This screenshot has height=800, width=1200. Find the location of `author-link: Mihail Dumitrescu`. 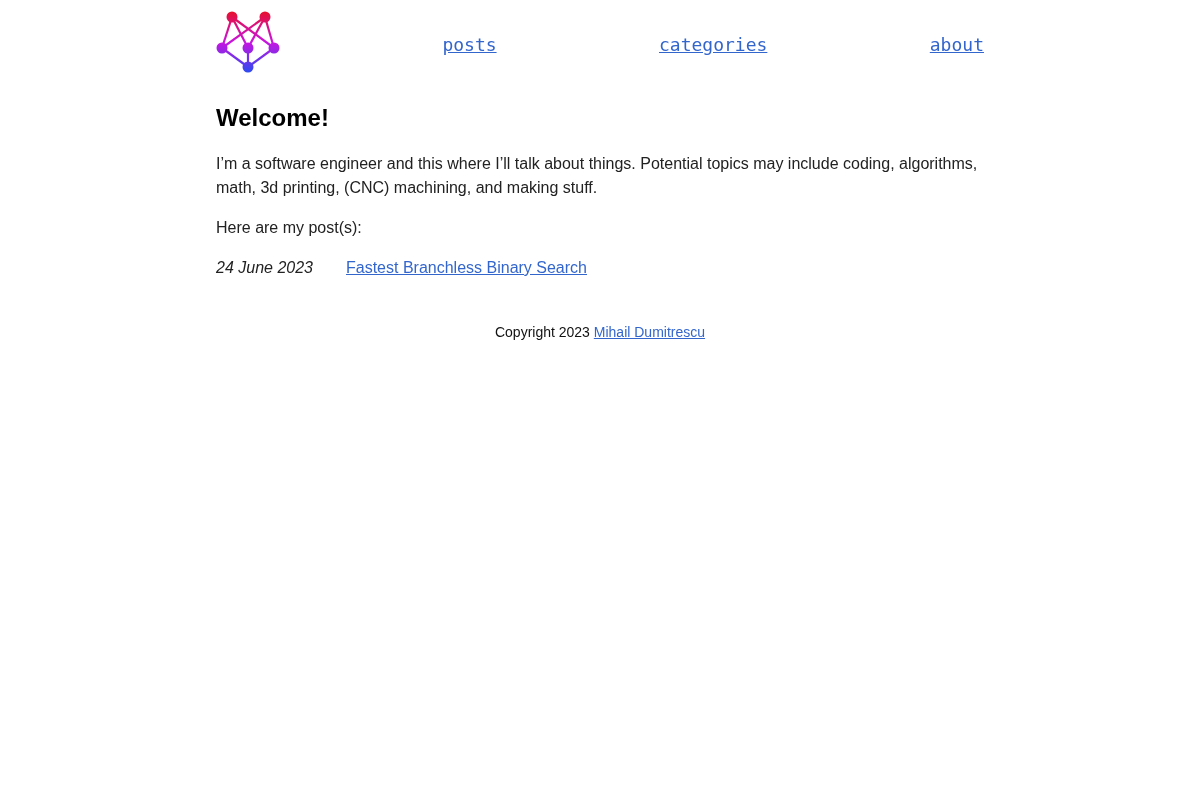

author-link: Mihail Dumitrescu is located at coordinates (649, 332).